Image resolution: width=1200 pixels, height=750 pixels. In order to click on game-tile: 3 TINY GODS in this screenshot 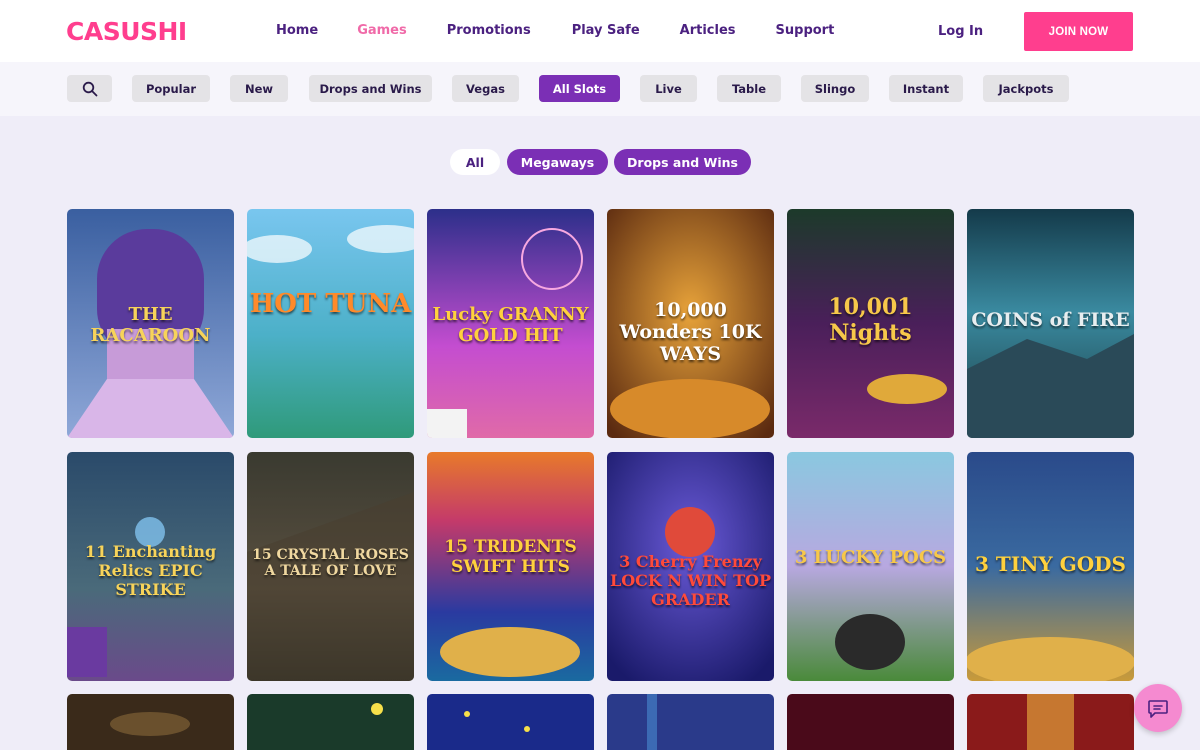, I will do `click(1050, 566)`.